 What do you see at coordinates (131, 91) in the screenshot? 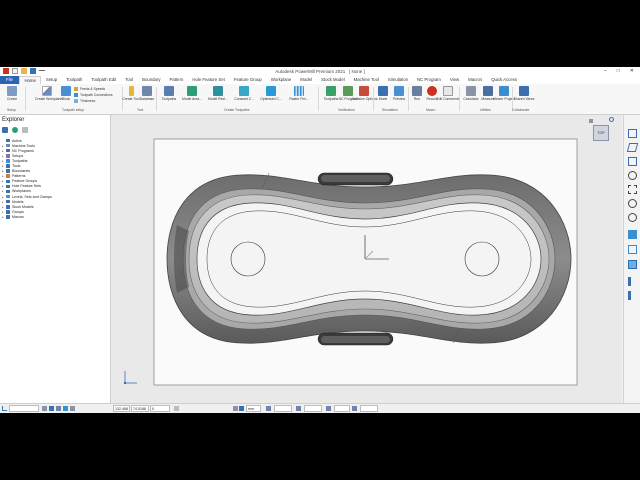
I see `tool-icon` at bounding box center [131, 91].